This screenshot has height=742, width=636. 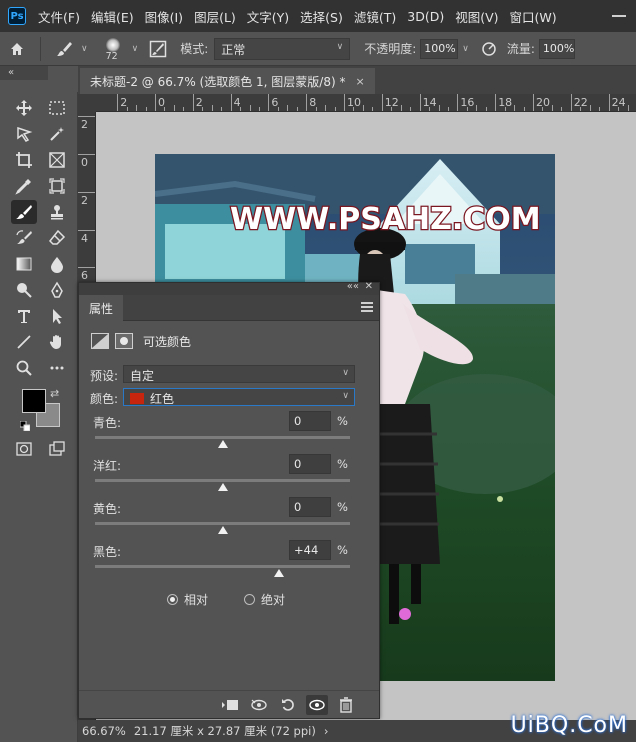 I want to click on menu-window: 窗口(W), so click(x=533, y=16).